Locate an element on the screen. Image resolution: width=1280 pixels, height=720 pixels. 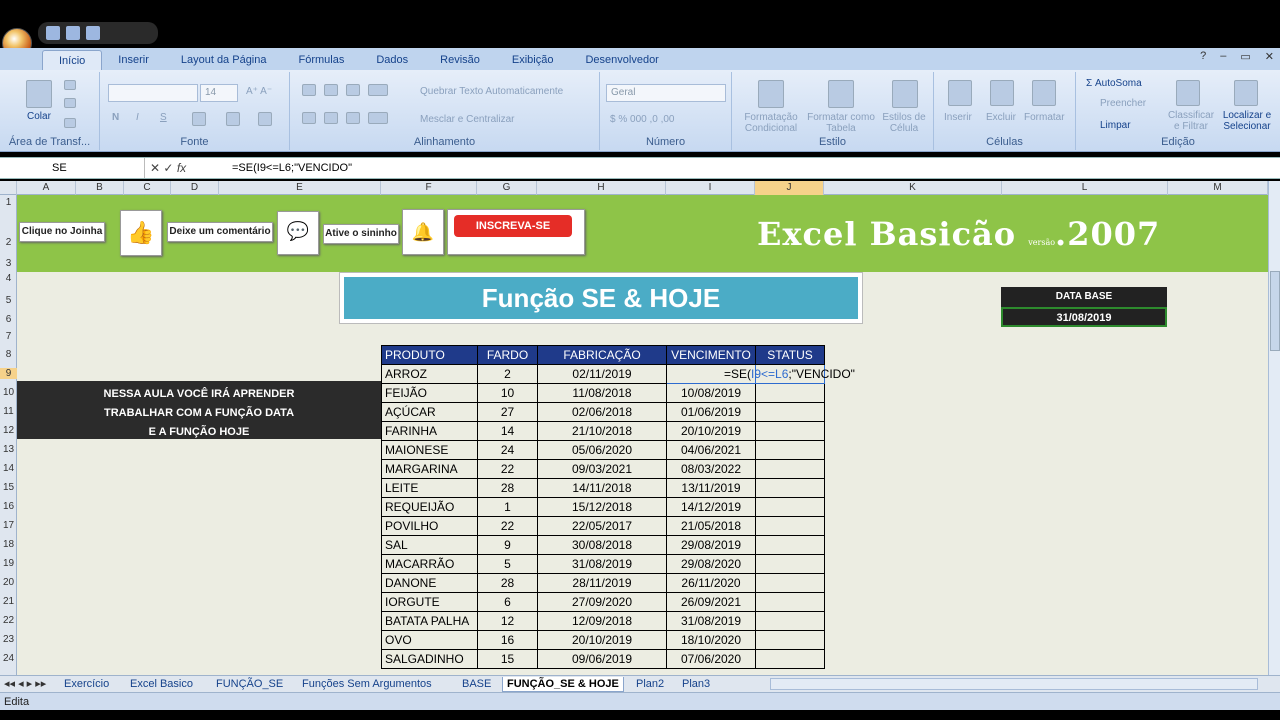
row-header: 22 is located at coordinates (8, 620).